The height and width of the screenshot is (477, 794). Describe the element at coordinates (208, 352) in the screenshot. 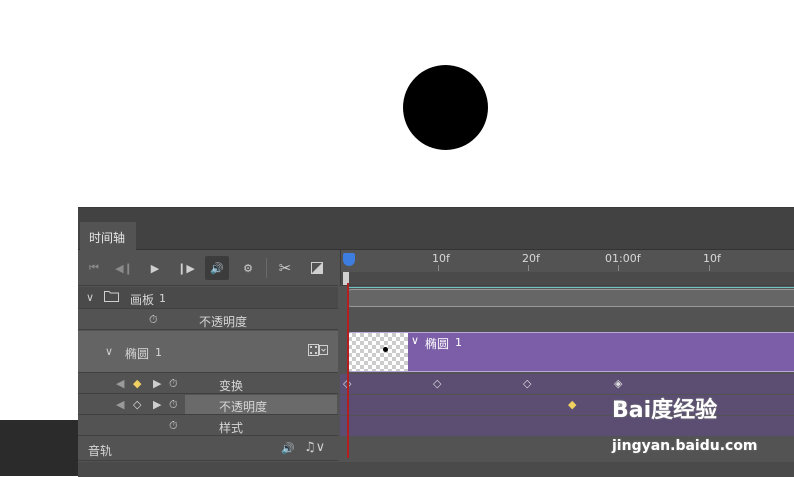

I see `layer-row-ellipse: ∨ 椭圆 1` at that location.